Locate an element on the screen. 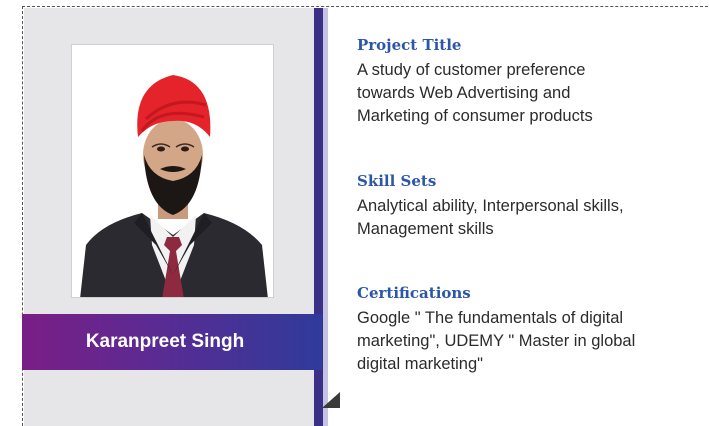  section-heading: Skill Sets is located at coordinates (397, 181).